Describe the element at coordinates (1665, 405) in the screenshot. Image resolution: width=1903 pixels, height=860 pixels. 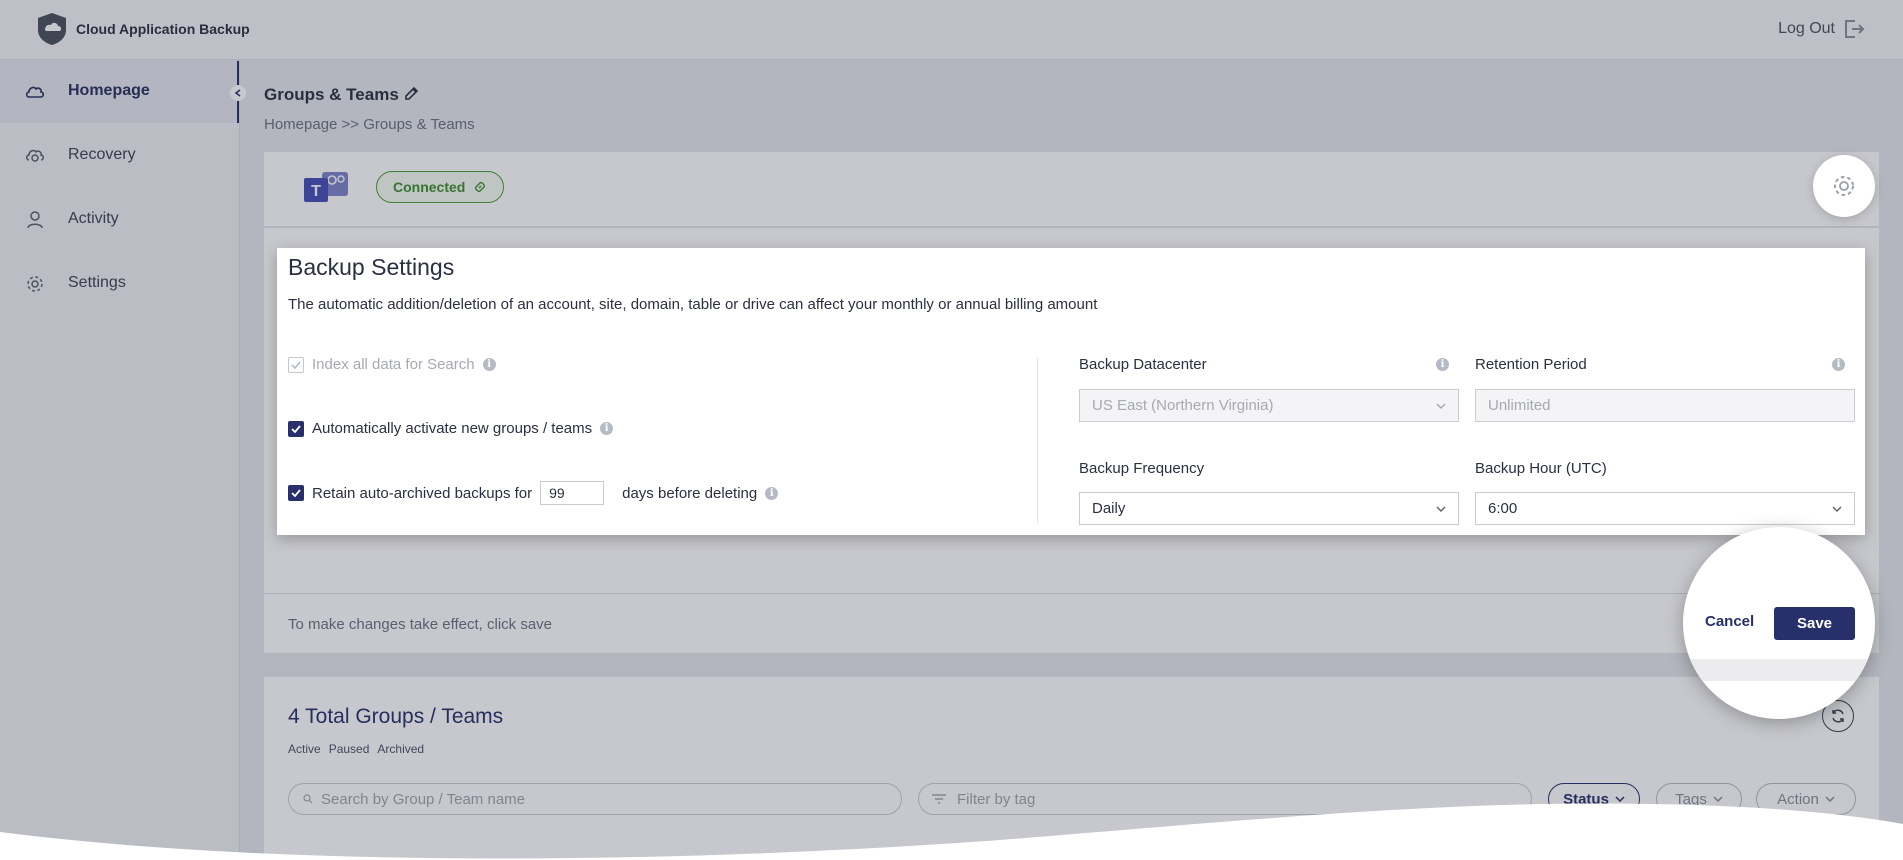
I see `retention-input: Unlimited` at that location.